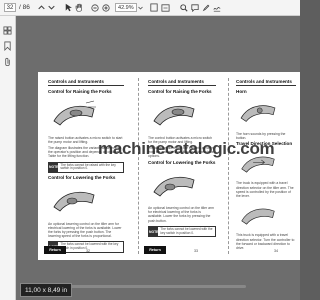 The height and width of the screenshot is (300, 320). I want to click on sidebar, so click(8, 158).